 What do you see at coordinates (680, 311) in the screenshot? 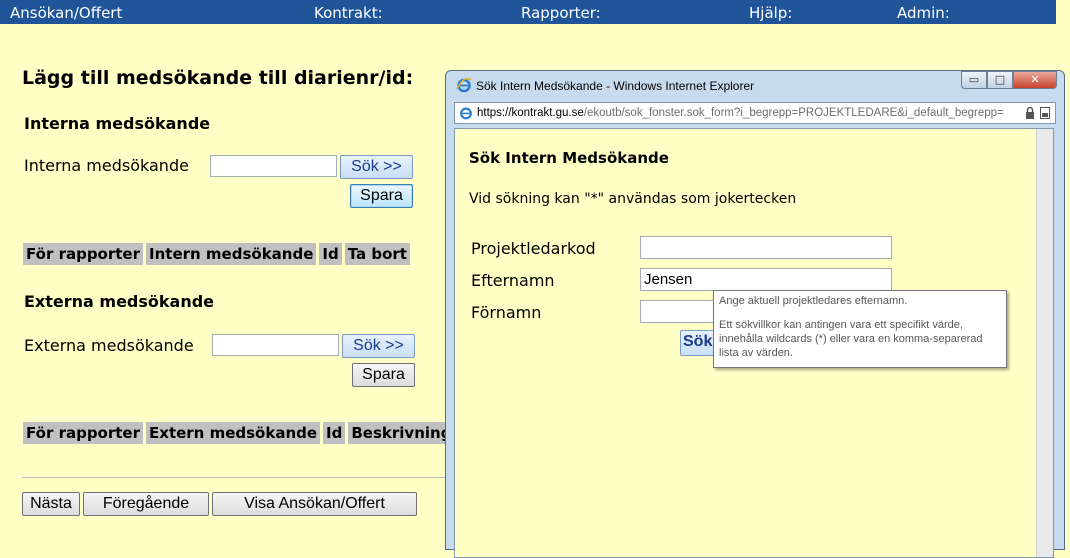
I see `firstname-field` at bounding box center [680, 311].